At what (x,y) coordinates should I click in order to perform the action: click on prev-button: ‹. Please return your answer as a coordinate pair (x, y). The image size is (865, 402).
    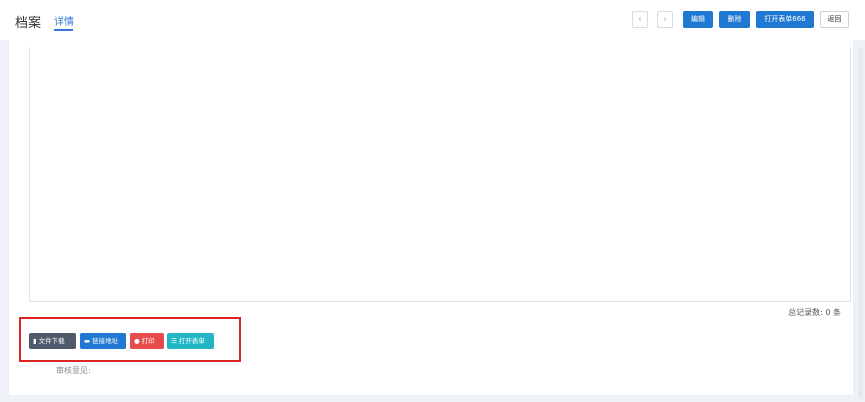
    Looking at the image, I should click on (640, 19).